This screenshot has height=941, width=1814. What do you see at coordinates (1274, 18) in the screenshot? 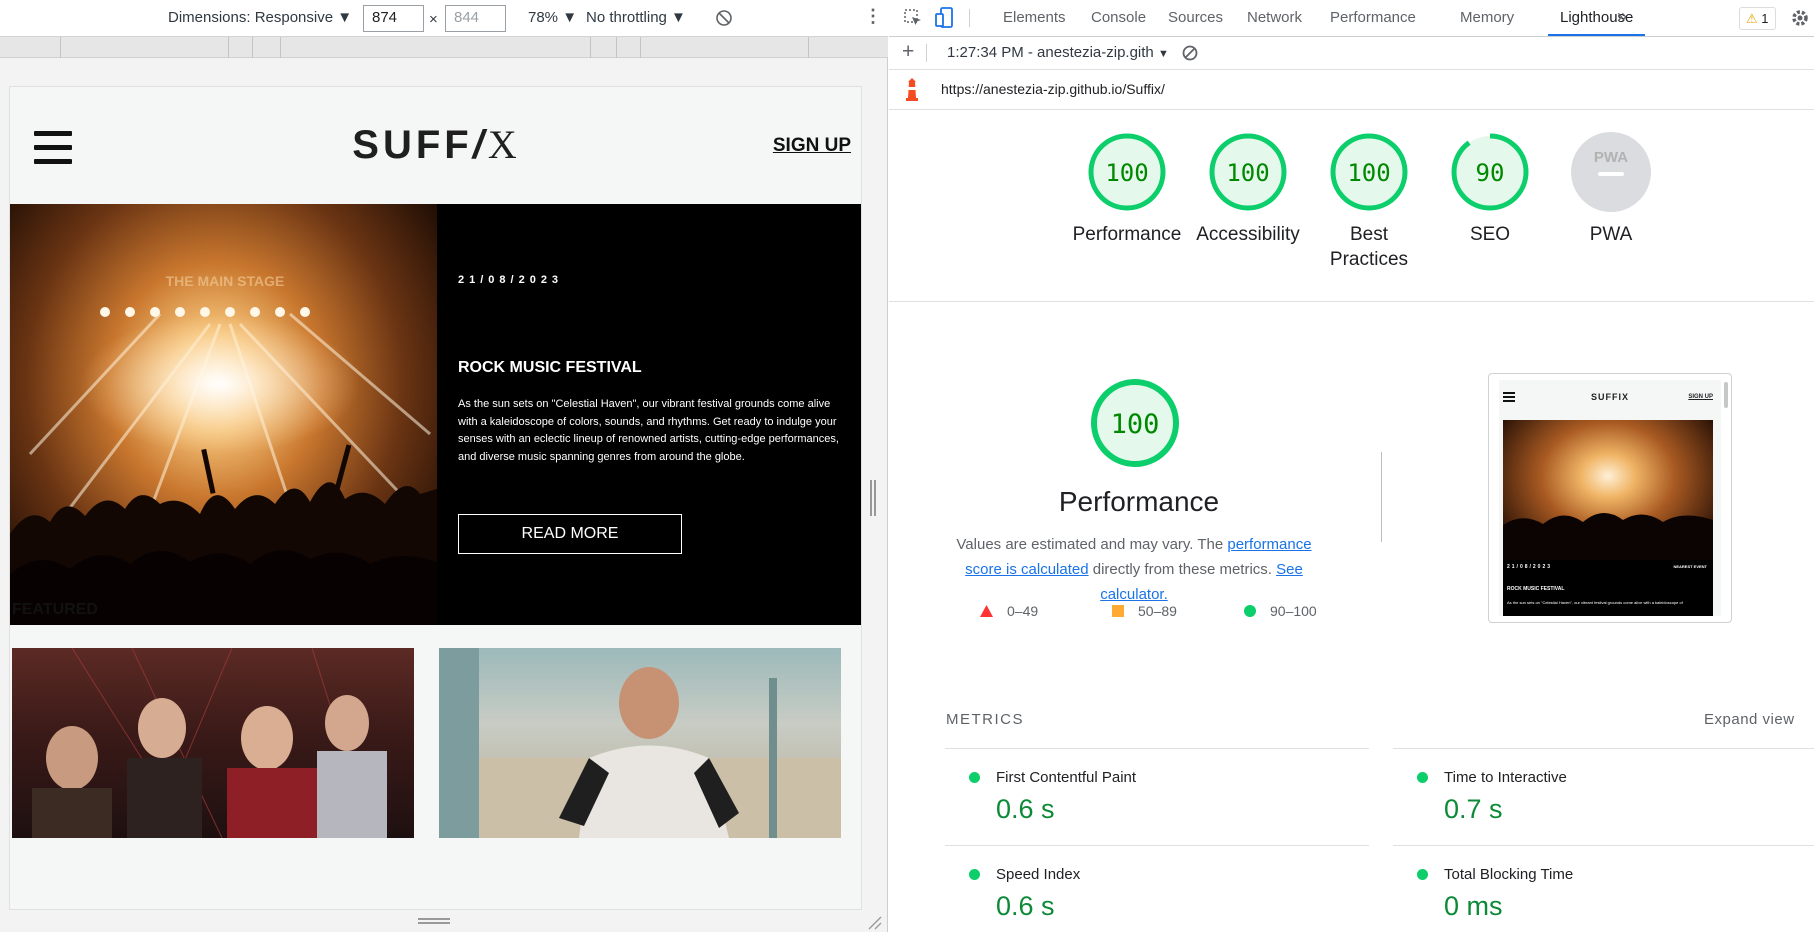
I see `tab-network: Network` at bounding box center [1274, 18].